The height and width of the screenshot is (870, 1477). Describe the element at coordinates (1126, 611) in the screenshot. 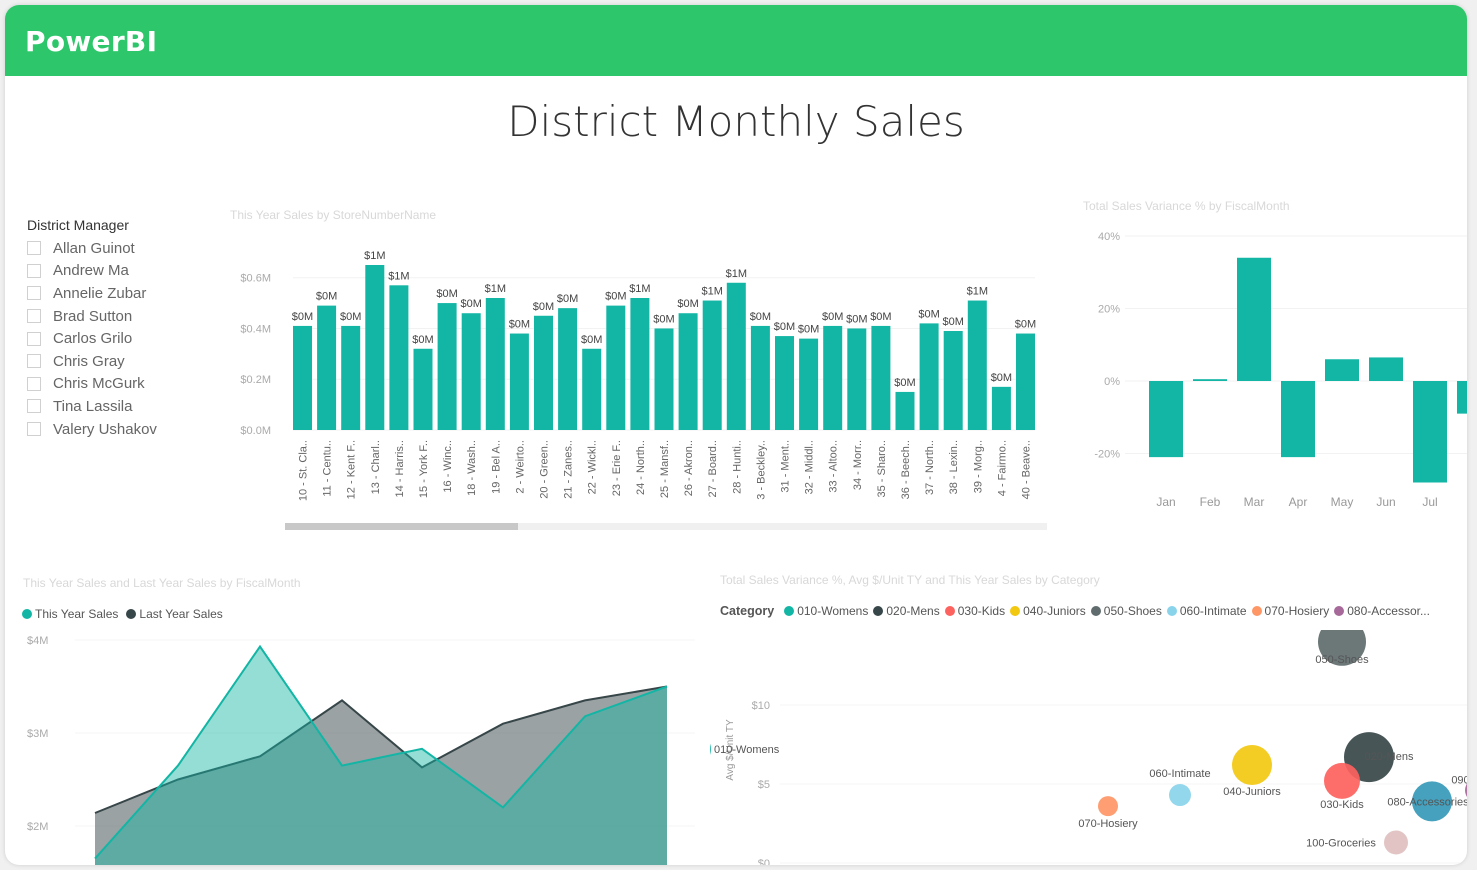

I see `legend-item: 050-Shoes` at that location.